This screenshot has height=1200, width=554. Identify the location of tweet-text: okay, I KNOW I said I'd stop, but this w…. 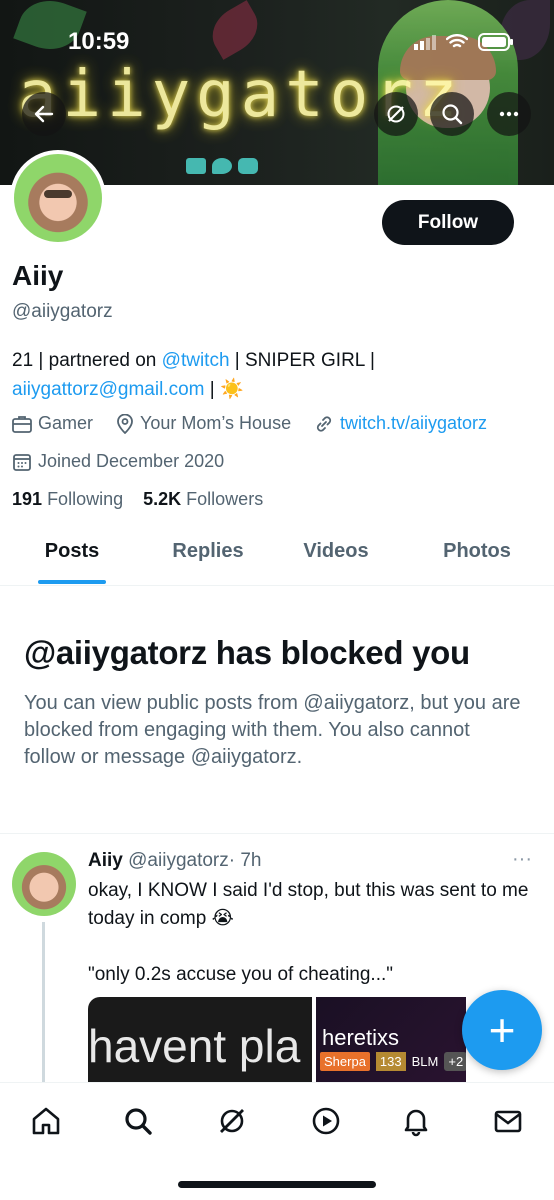
(316, 933).